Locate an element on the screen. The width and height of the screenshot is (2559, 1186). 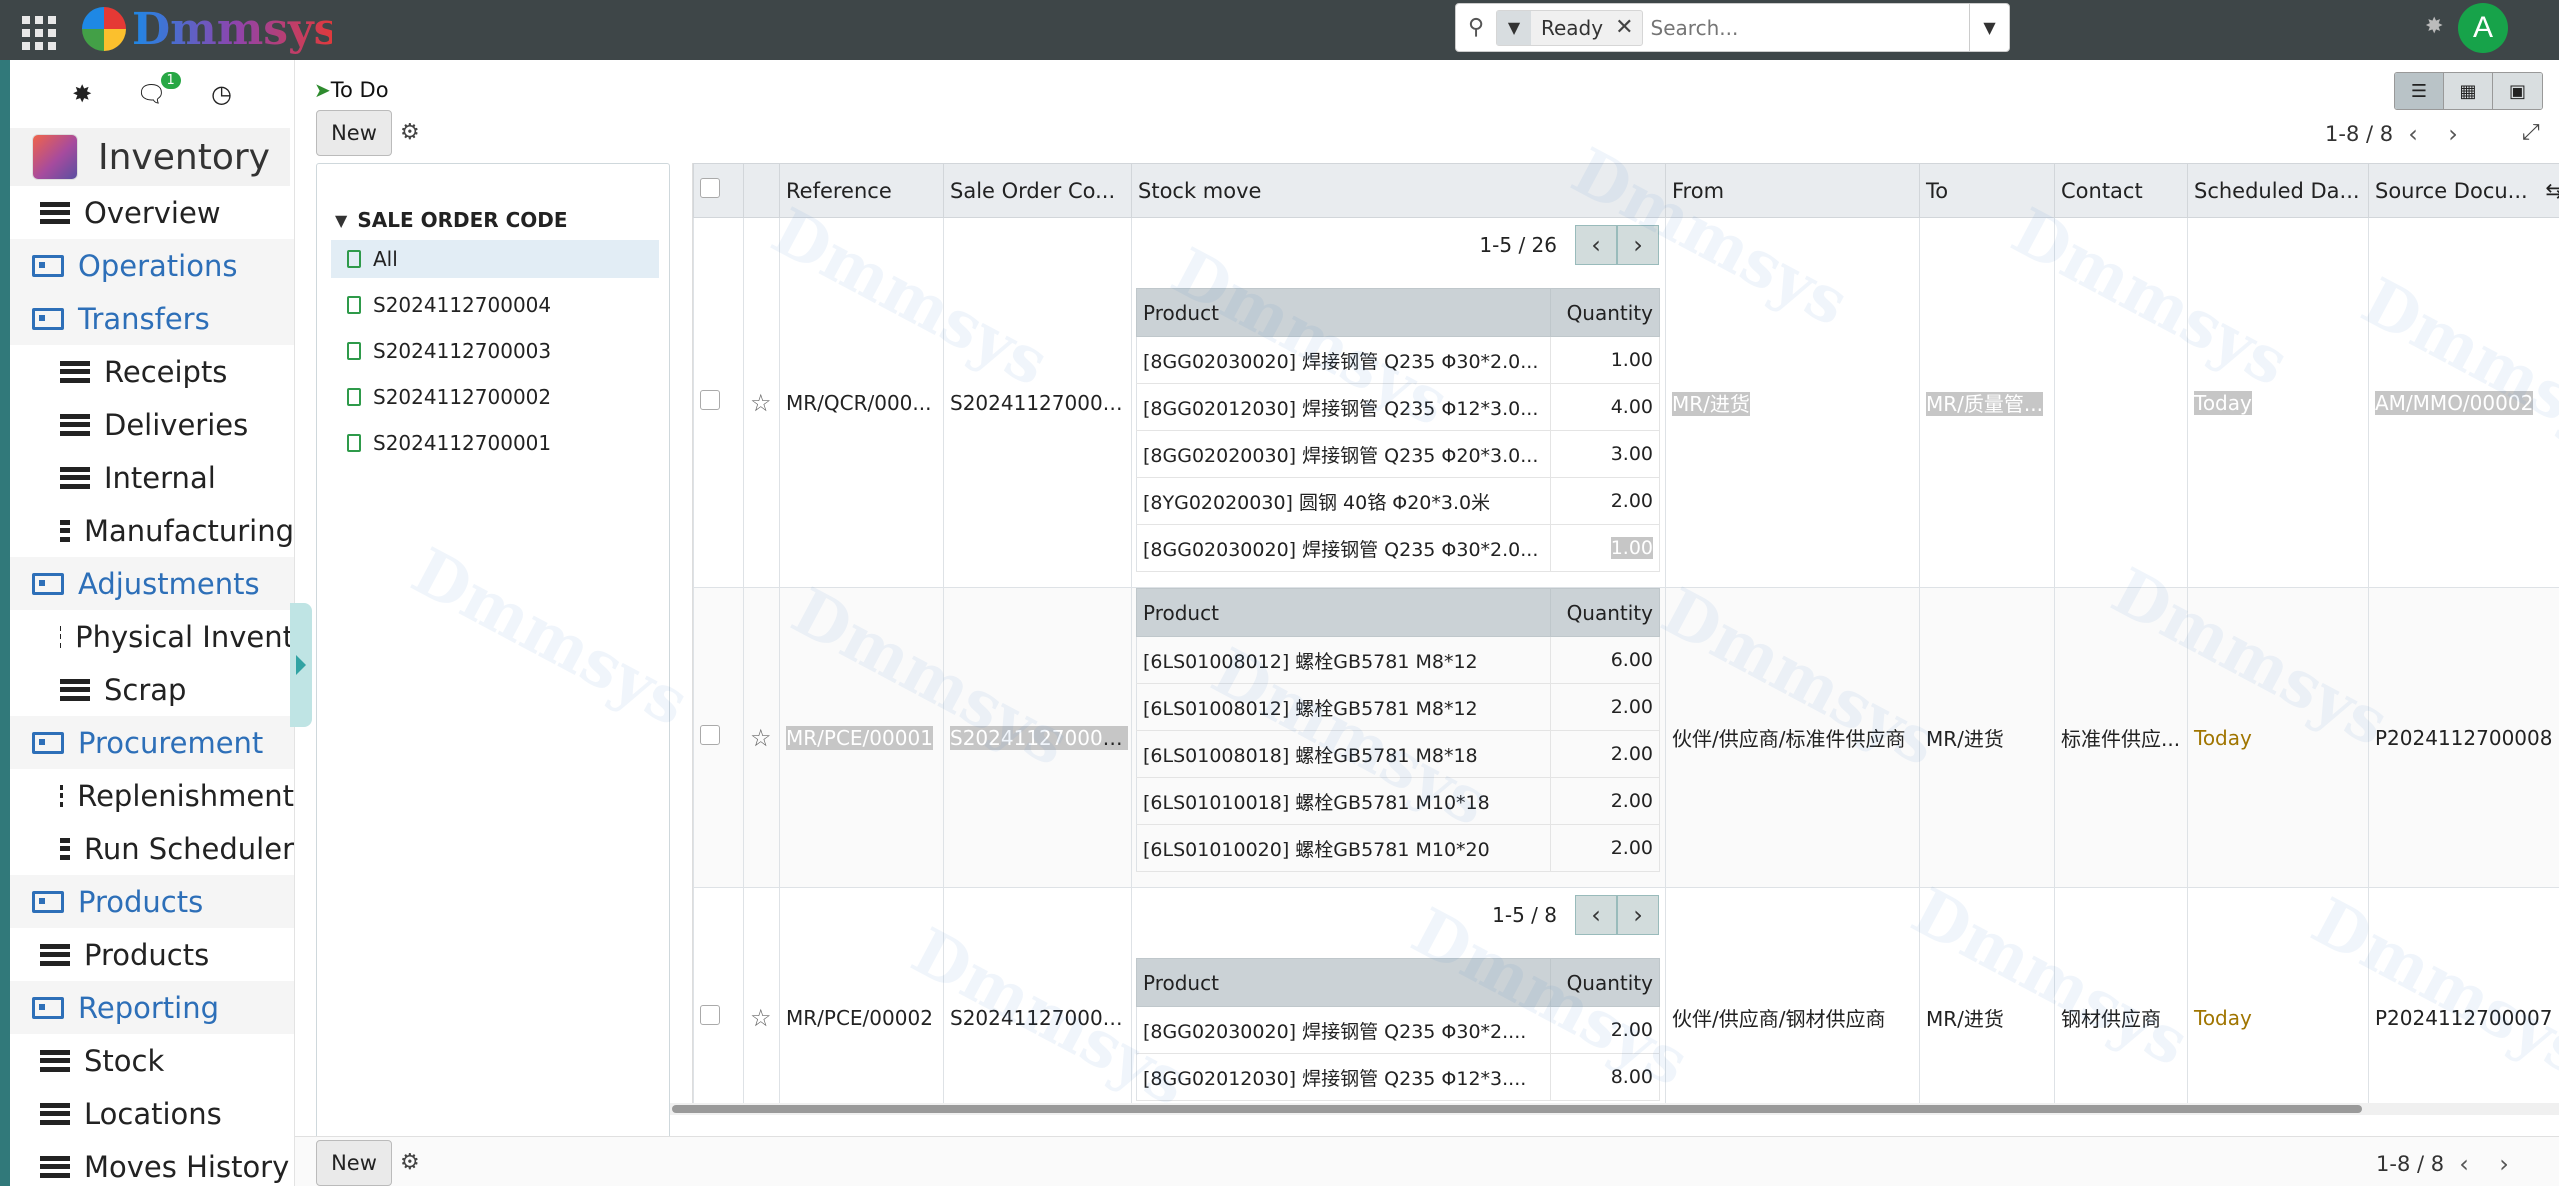
sidebar-item-deliveries: Deliveries is located at coordinates (152, 424).